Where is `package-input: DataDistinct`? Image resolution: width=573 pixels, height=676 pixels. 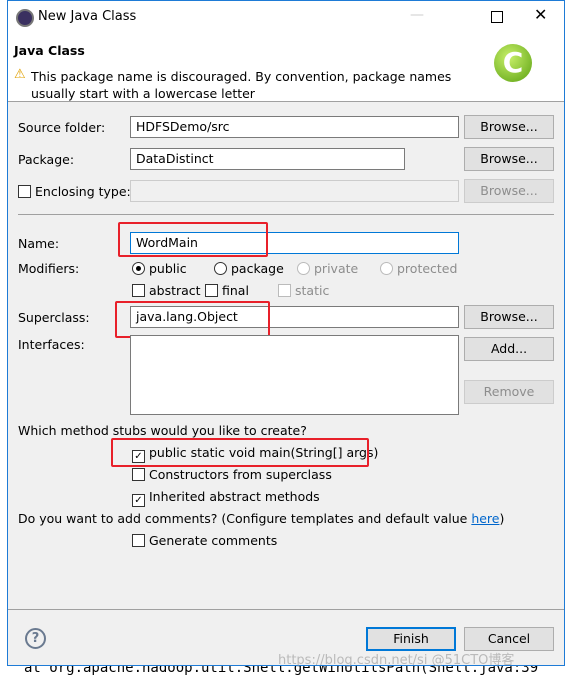
package-input: DataDistinct is located at coordinates (267, 159).